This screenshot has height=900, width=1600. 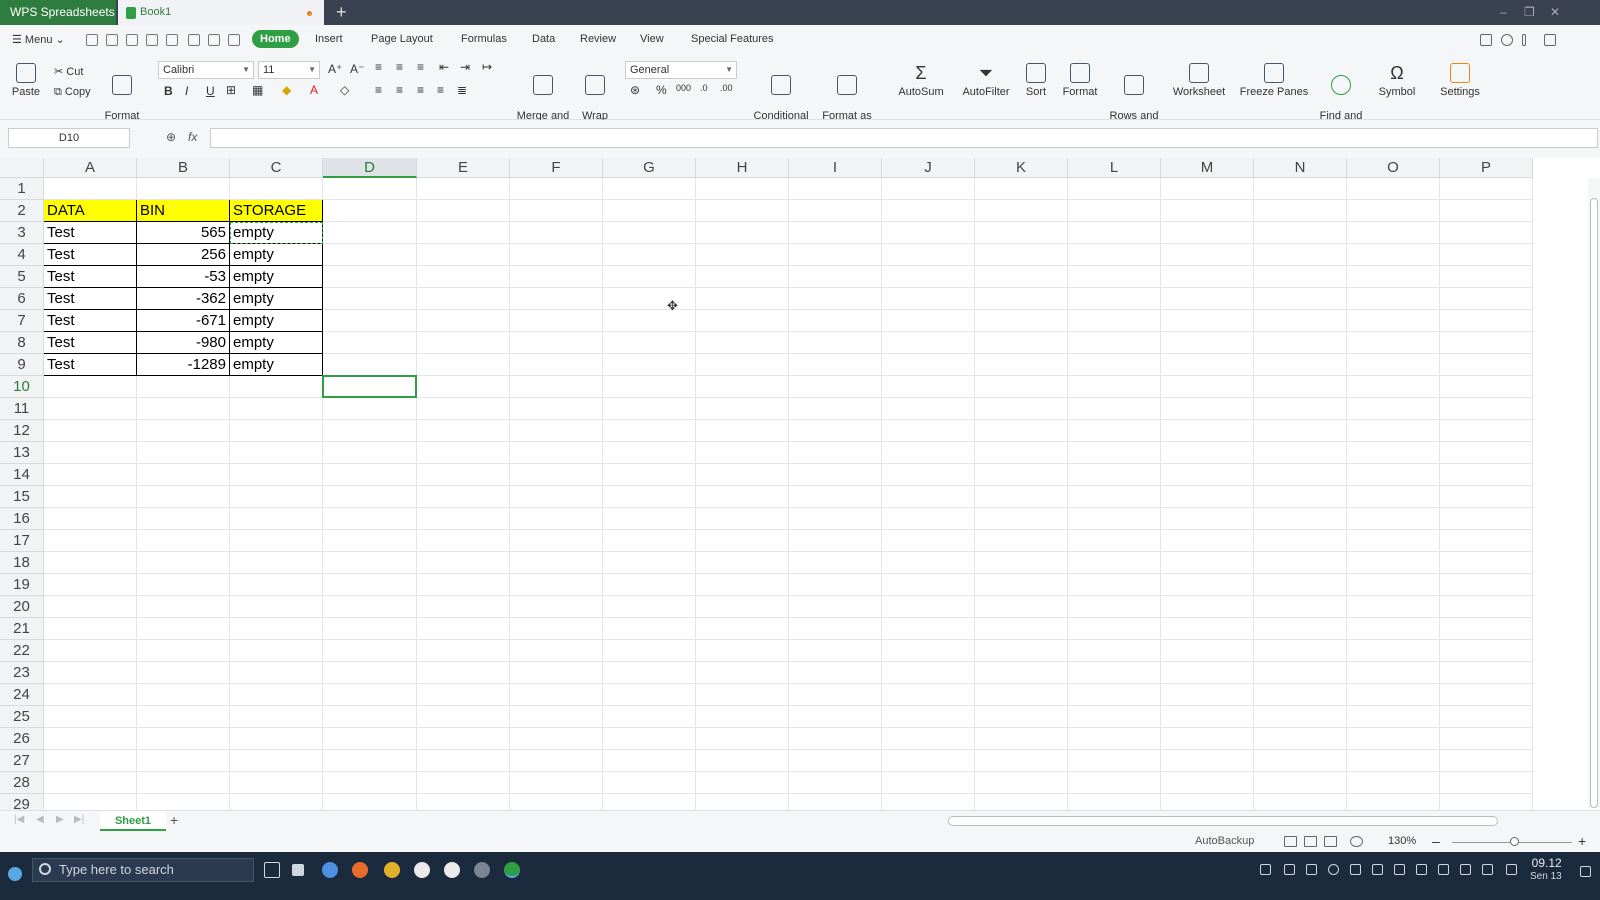 What do you see at coordinates (1300, 168) in the screenshot?
I see `column-header-n: N` at bounding box center [1300, 168].